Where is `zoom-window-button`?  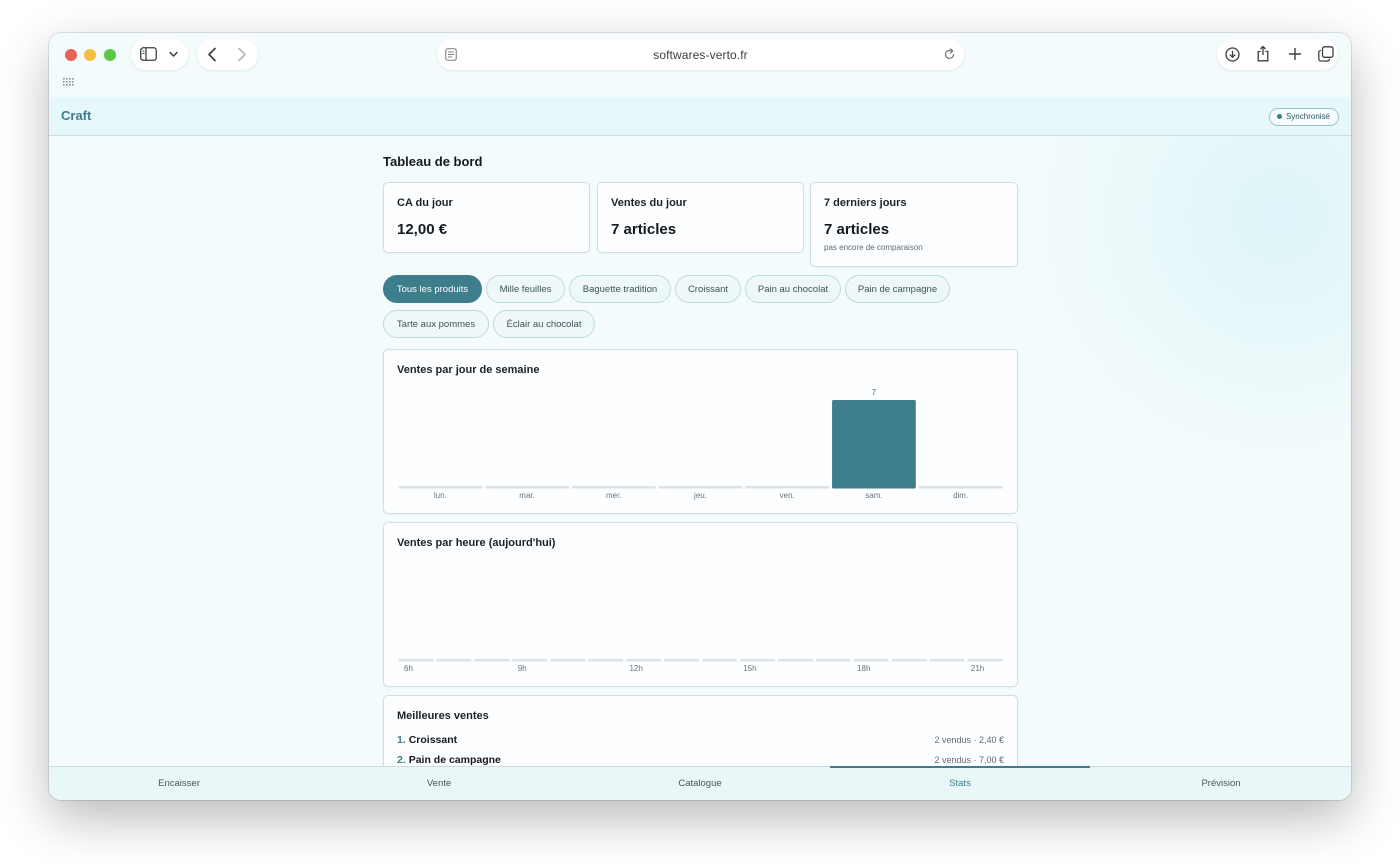 zoom-window-button is located at coordinates (110, 55).